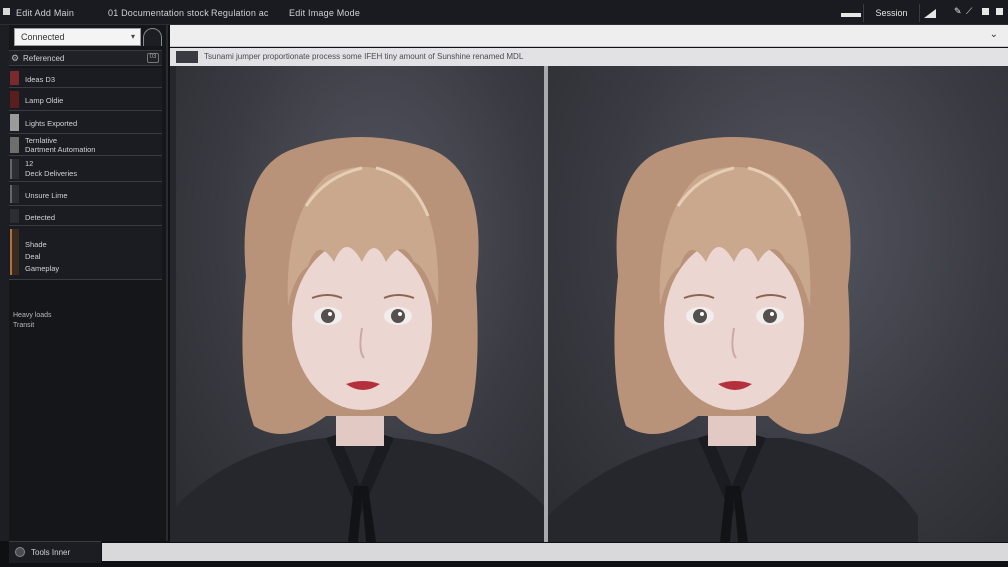  Describe the element at coordinates (958, 11) in the screenshot. I see `pen-icon: ✎` at that location.